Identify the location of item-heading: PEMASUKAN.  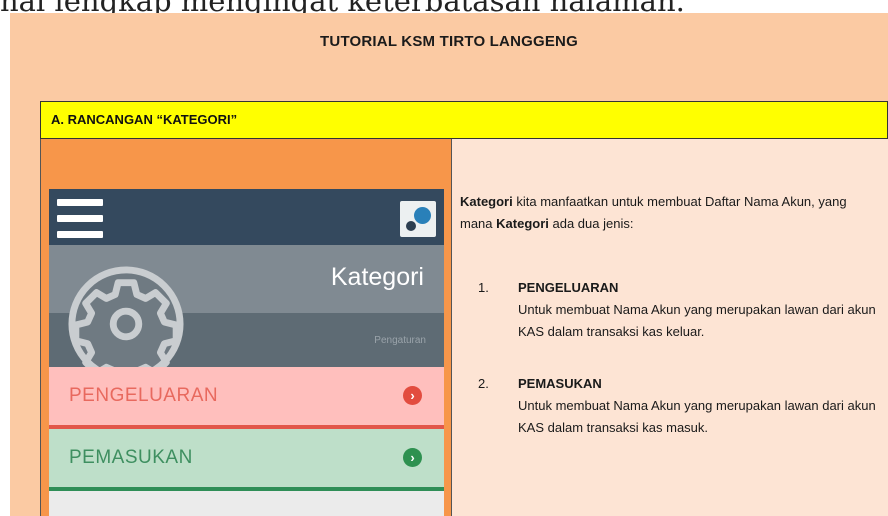
(560, 383).